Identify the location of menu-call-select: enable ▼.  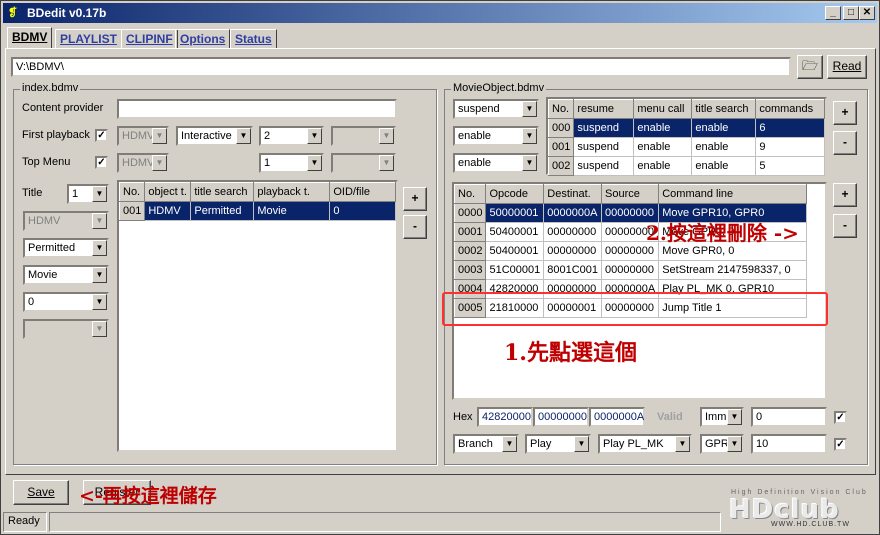
(496, 136).